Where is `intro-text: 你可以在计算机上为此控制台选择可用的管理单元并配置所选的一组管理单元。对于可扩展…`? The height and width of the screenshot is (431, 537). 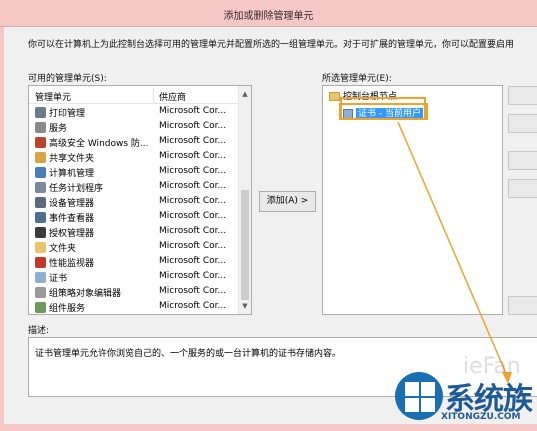
intro-text: 你可以在计算机上为此控制台选择可用的管理单元并配置所选的一组管理单元。对于可扩展… is located at coordinates (271, 45).